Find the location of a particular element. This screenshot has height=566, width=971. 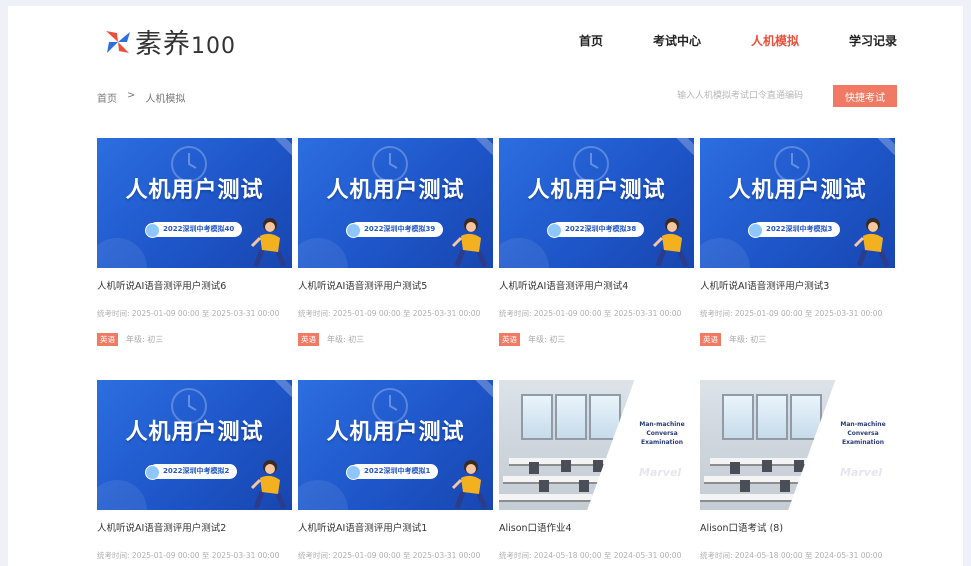

search-bar: 快捷考试 is located at coordinates (786, 96).